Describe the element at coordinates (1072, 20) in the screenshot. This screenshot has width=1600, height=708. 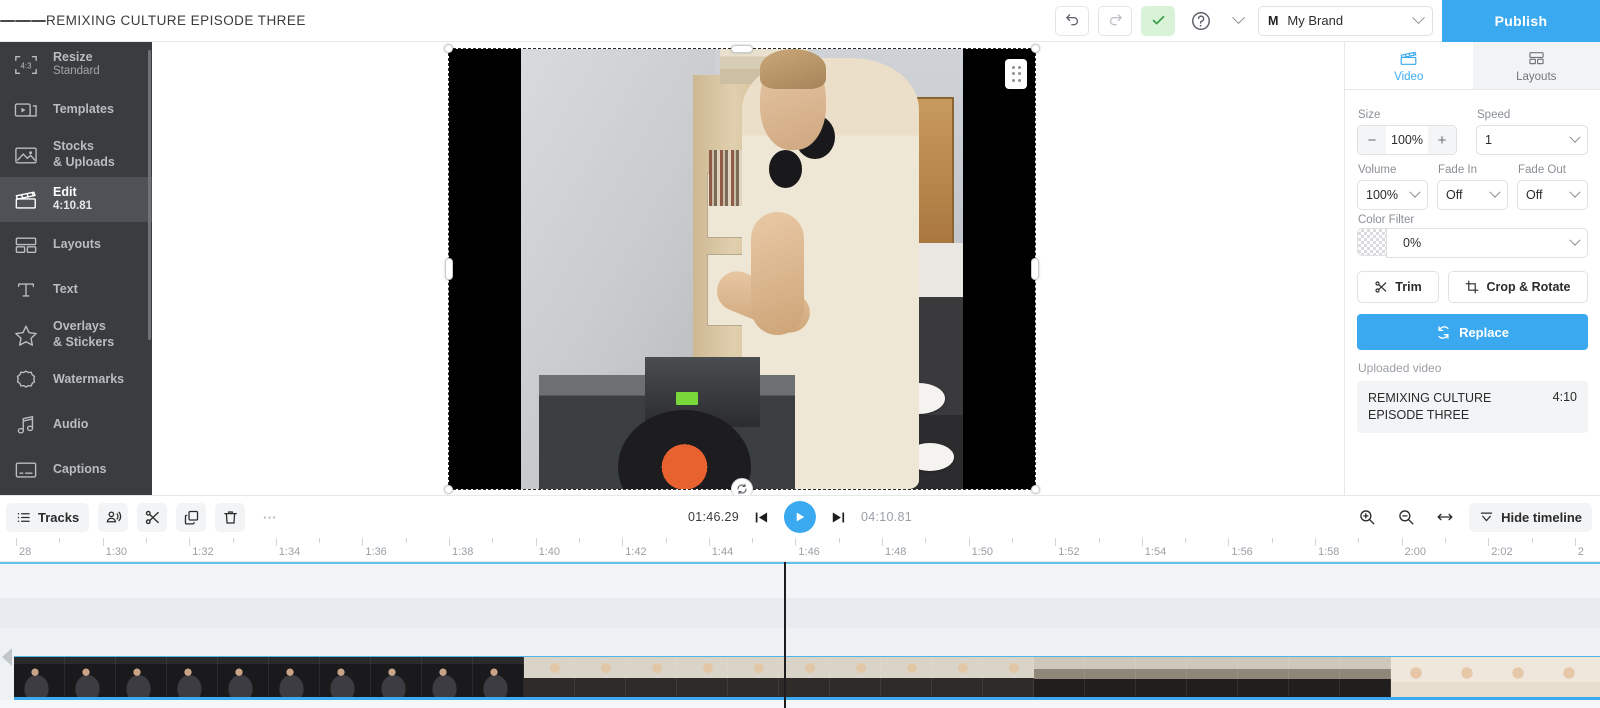
I see `undo-button` at that location.